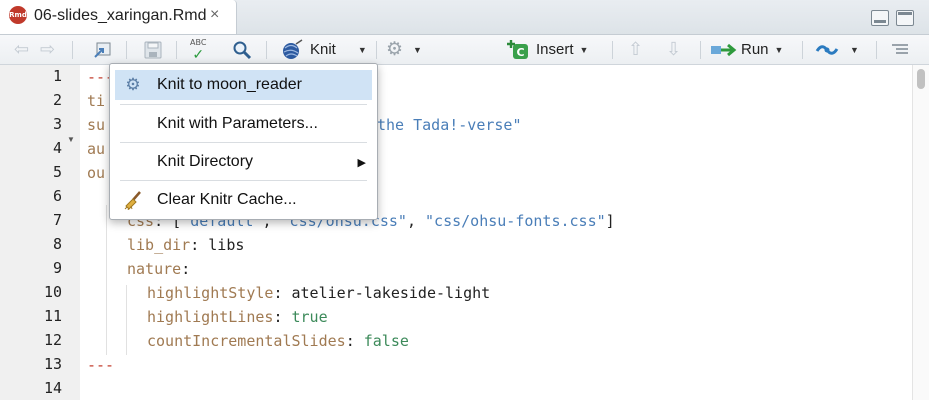 This screenshot has width=929, height=400. I want to click on line-number: 14, so click(52, 388).